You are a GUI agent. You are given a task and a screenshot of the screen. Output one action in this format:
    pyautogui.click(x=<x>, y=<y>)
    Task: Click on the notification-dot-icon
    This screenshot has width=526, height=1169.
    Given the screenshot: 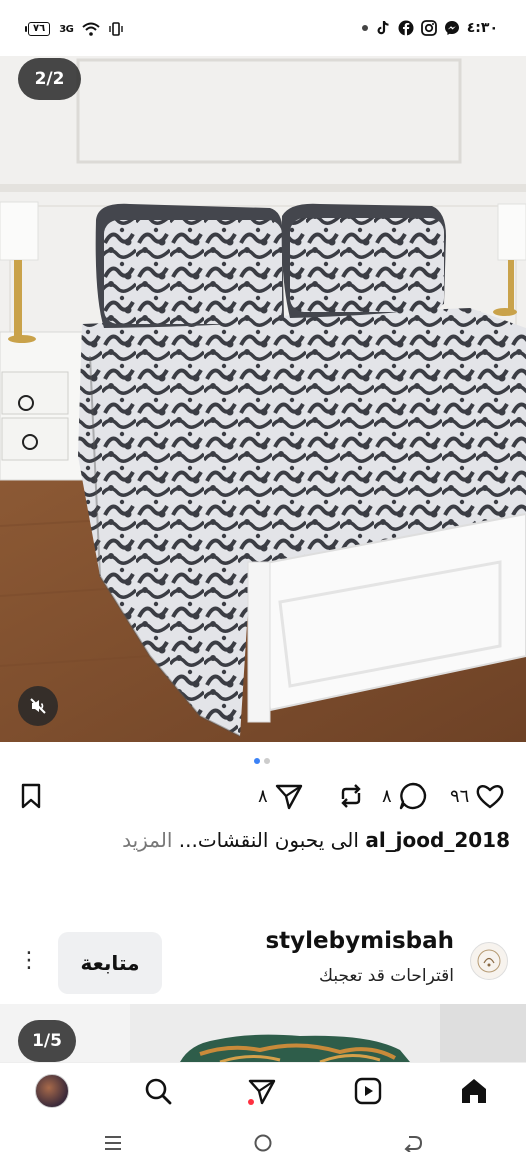 What is the action you would take?
    pyautogui.click(x=364, y=28)
    